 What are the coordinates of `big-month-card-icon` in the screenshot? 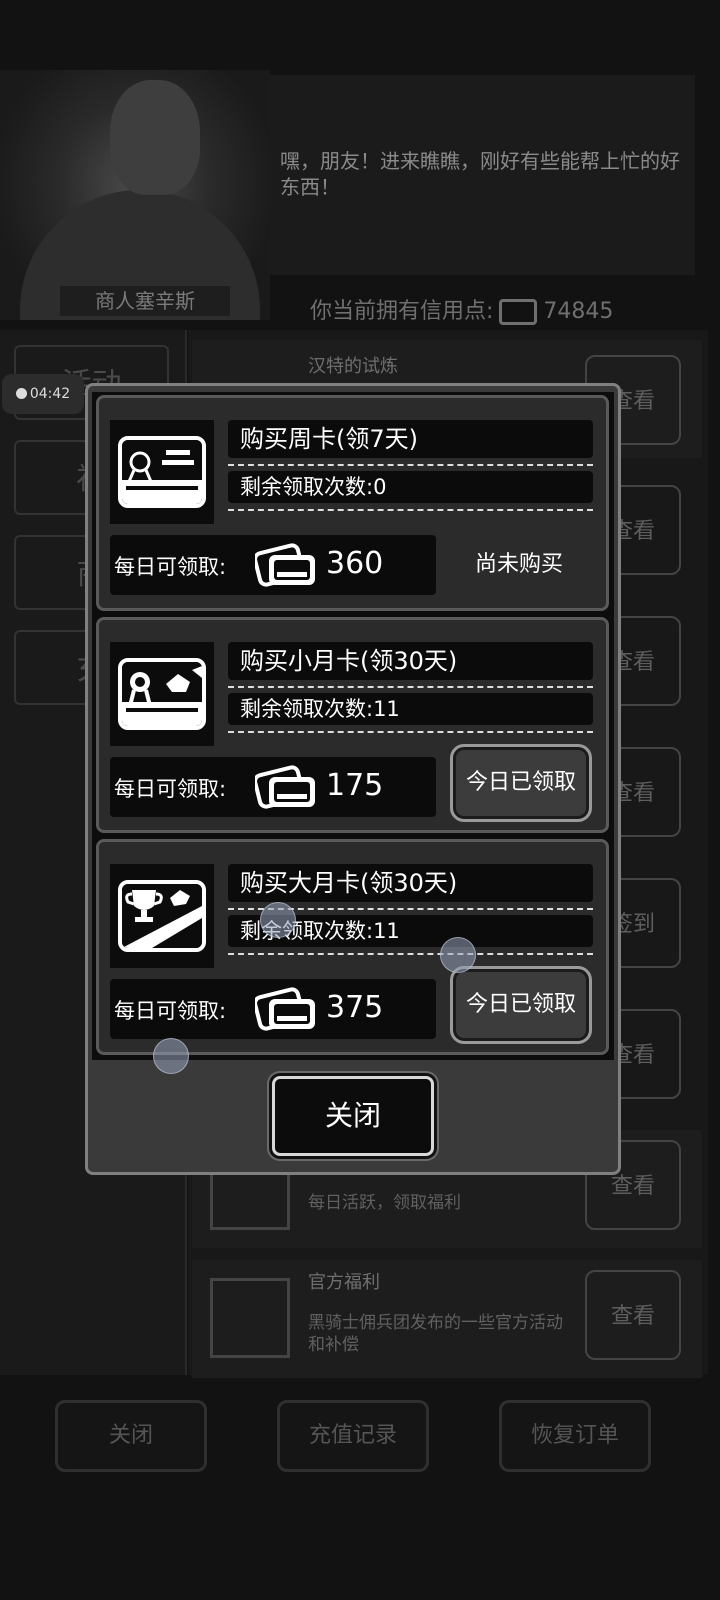 It's located at (162, 916).